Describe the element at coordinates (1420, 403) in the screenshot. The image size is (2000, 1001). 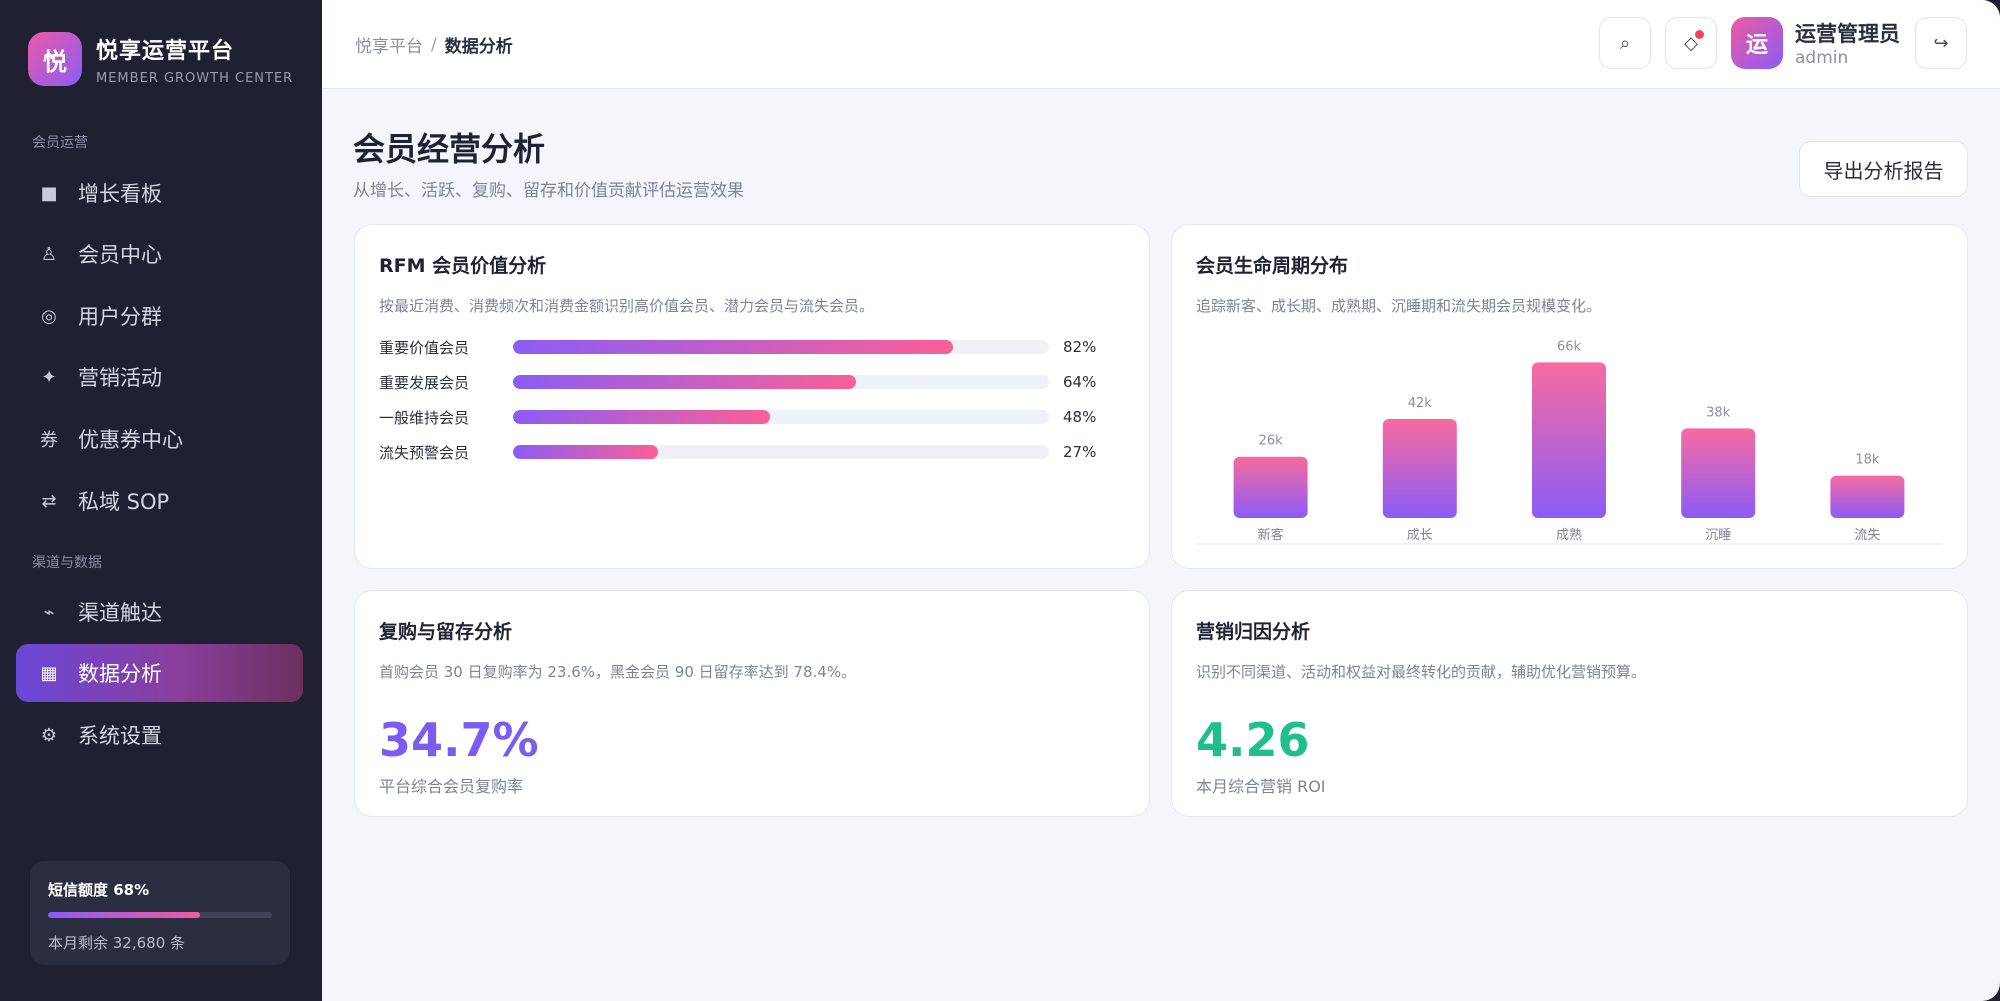
I see `chart-value-label: 42k` at that location.